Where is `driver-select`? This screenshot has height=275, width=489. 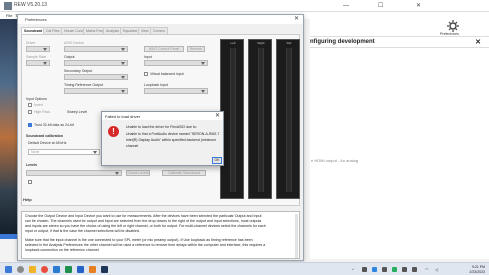
driver-select is located at coordinates (38, 49).